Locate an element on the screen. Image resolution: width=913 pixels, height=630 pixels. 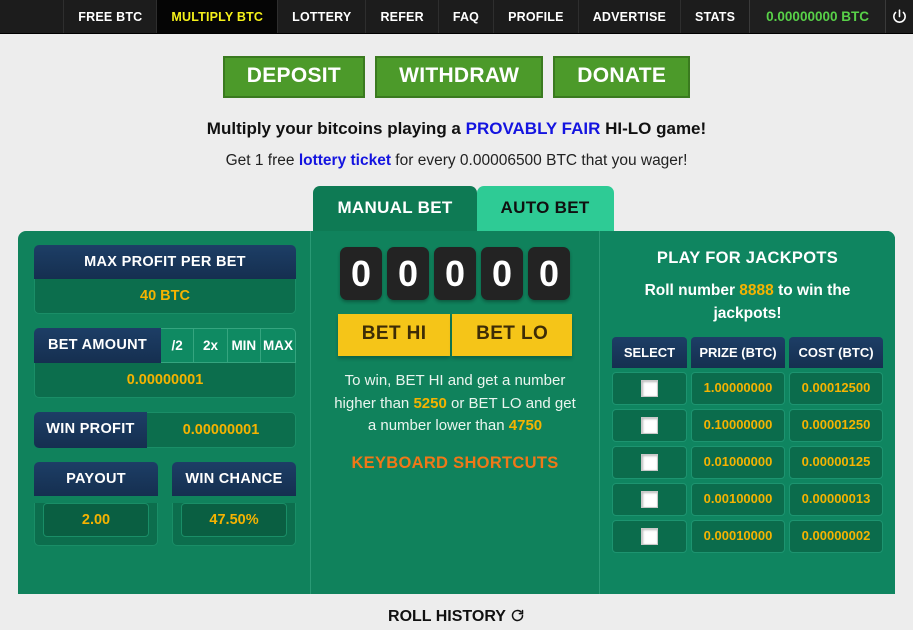
keyboard-shortcuts-link: KEYBOARD SHORTCUTS is located at coordinates (455, 463).